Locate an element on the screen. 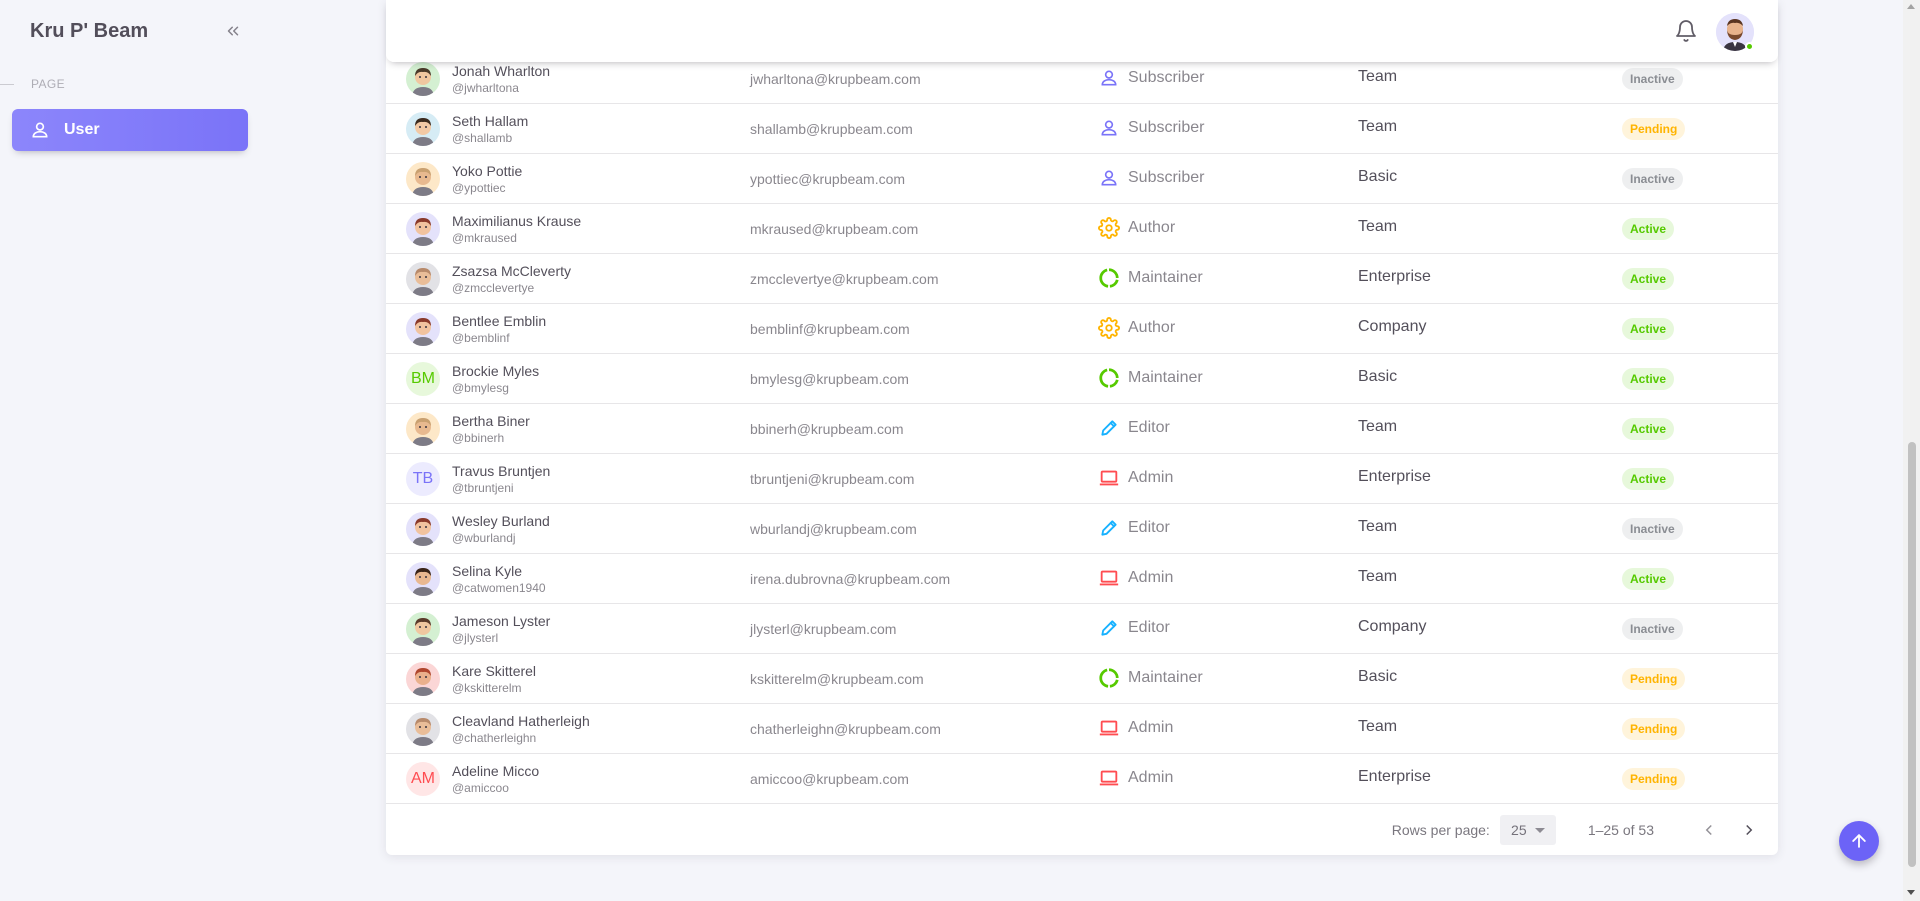 This screenshot has width=1920, height=901. scrollbar-thumb is located at coordinates (1912, 654).